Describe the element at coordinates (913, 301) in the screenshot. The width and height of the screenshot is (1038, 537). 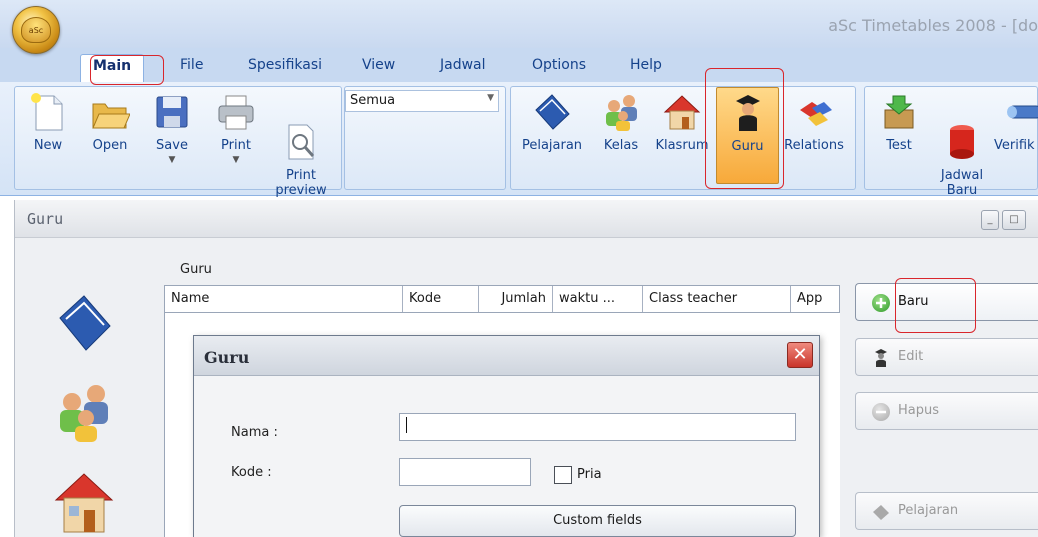
I see `baru-label: Baru` at that location.